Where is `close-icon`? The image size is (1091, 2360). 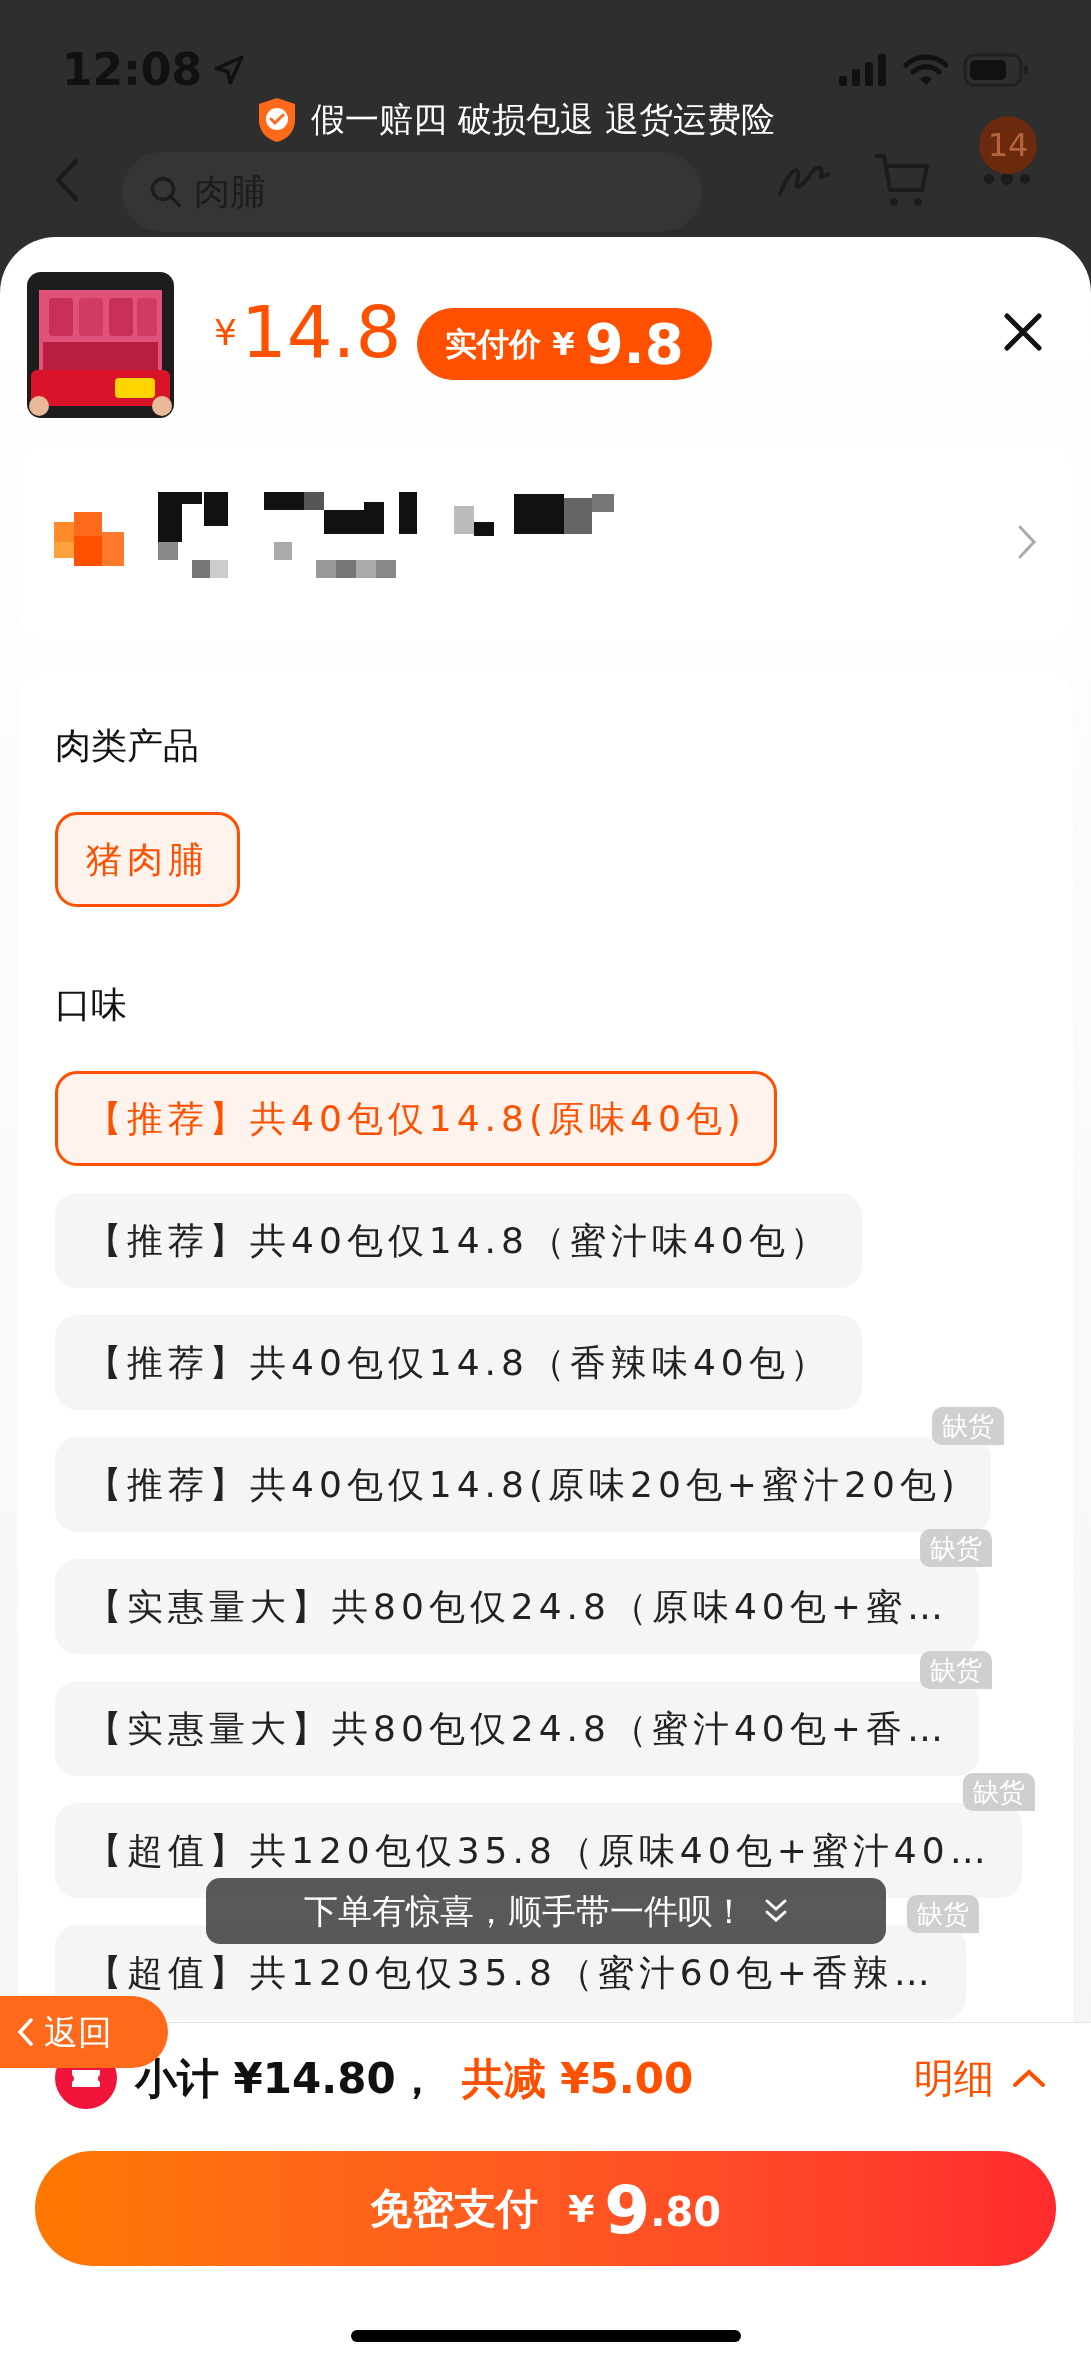
close-icon is located at coordinates (1023, 332).